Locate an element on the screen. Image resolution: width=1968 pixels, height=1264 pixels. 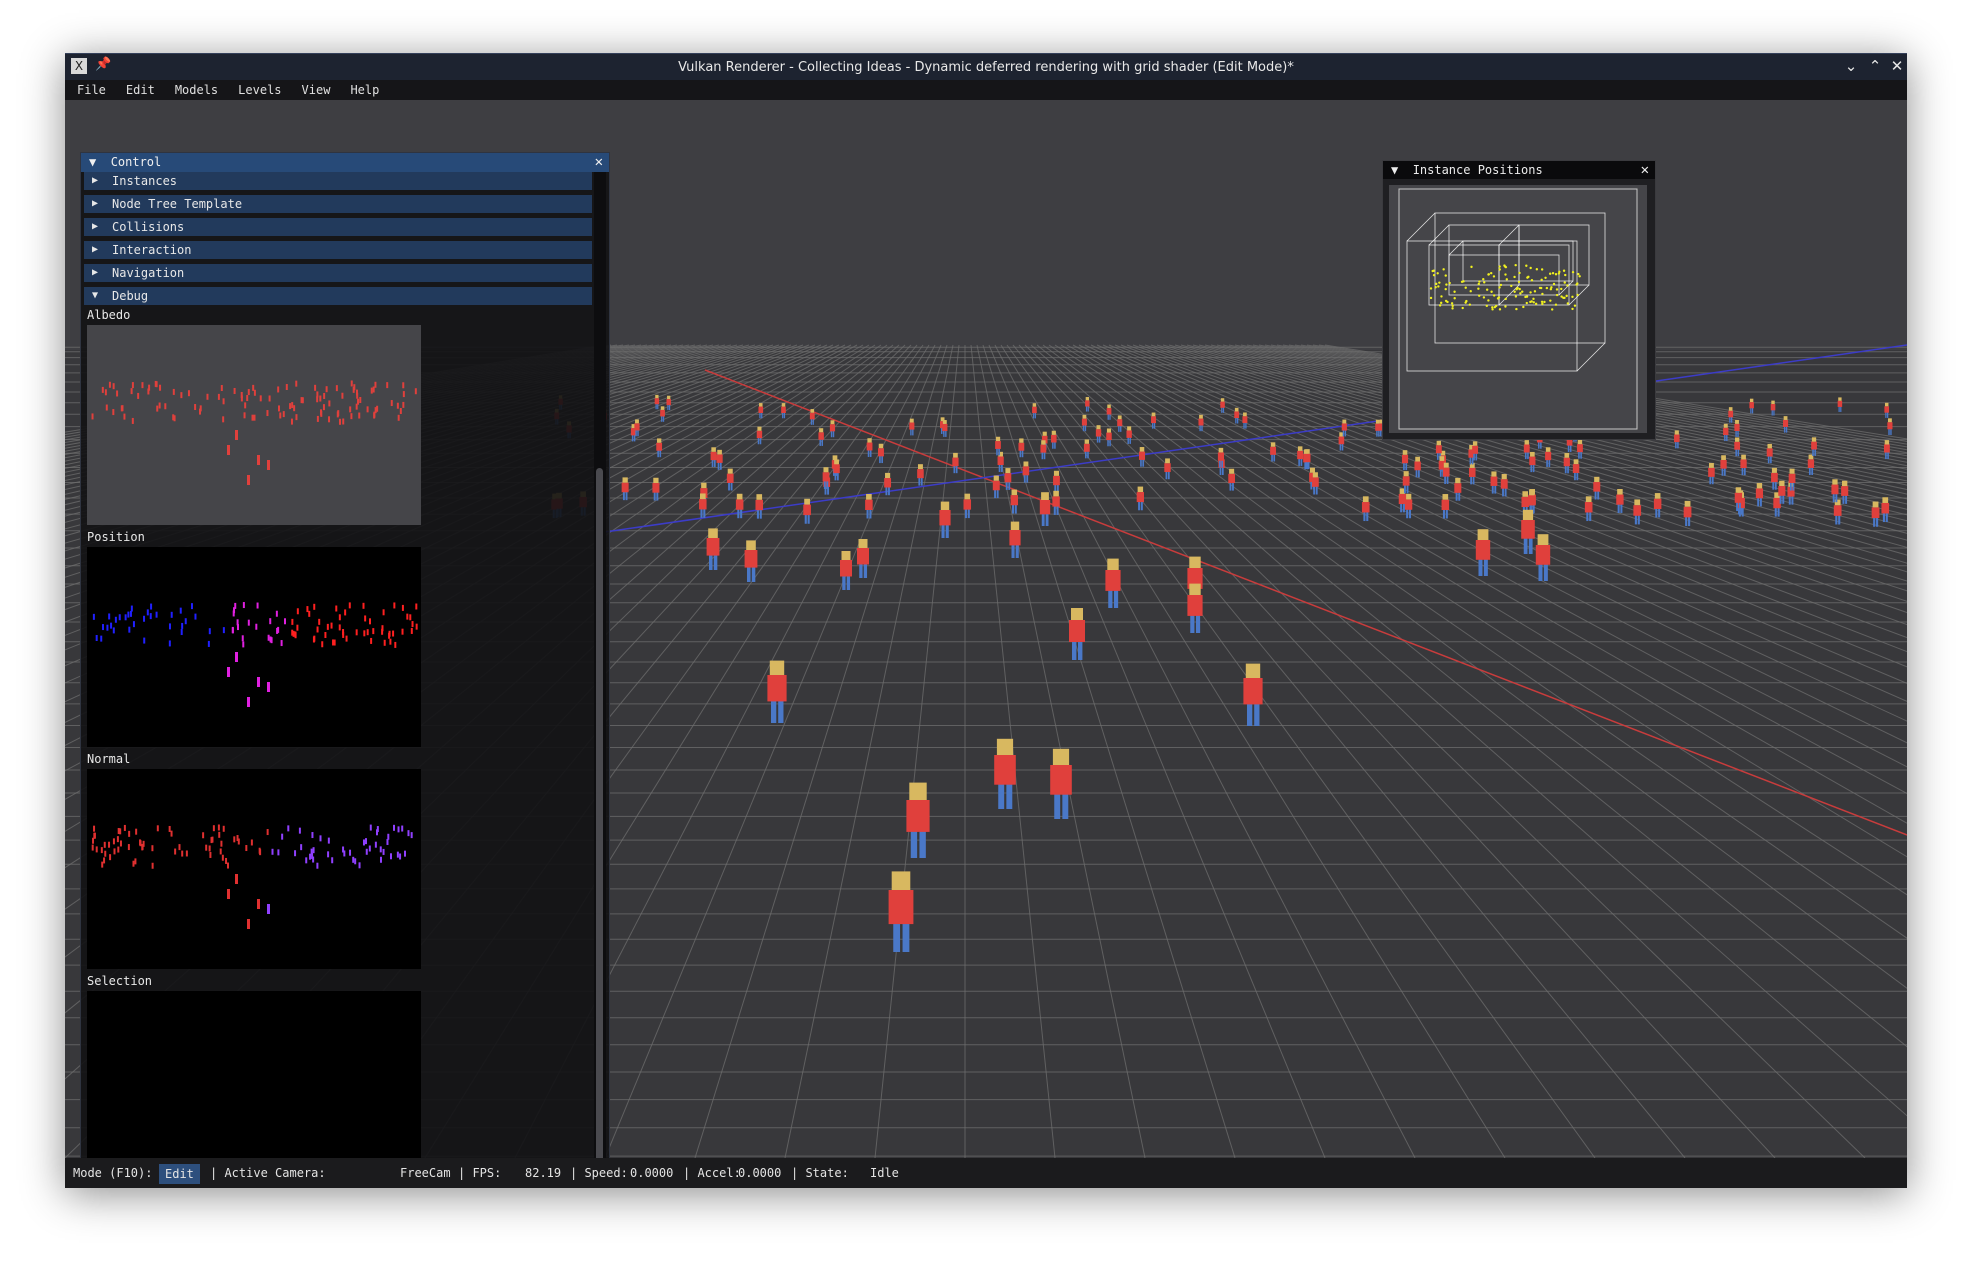
menu-levels: Levels is located at coordinates (257, 90).